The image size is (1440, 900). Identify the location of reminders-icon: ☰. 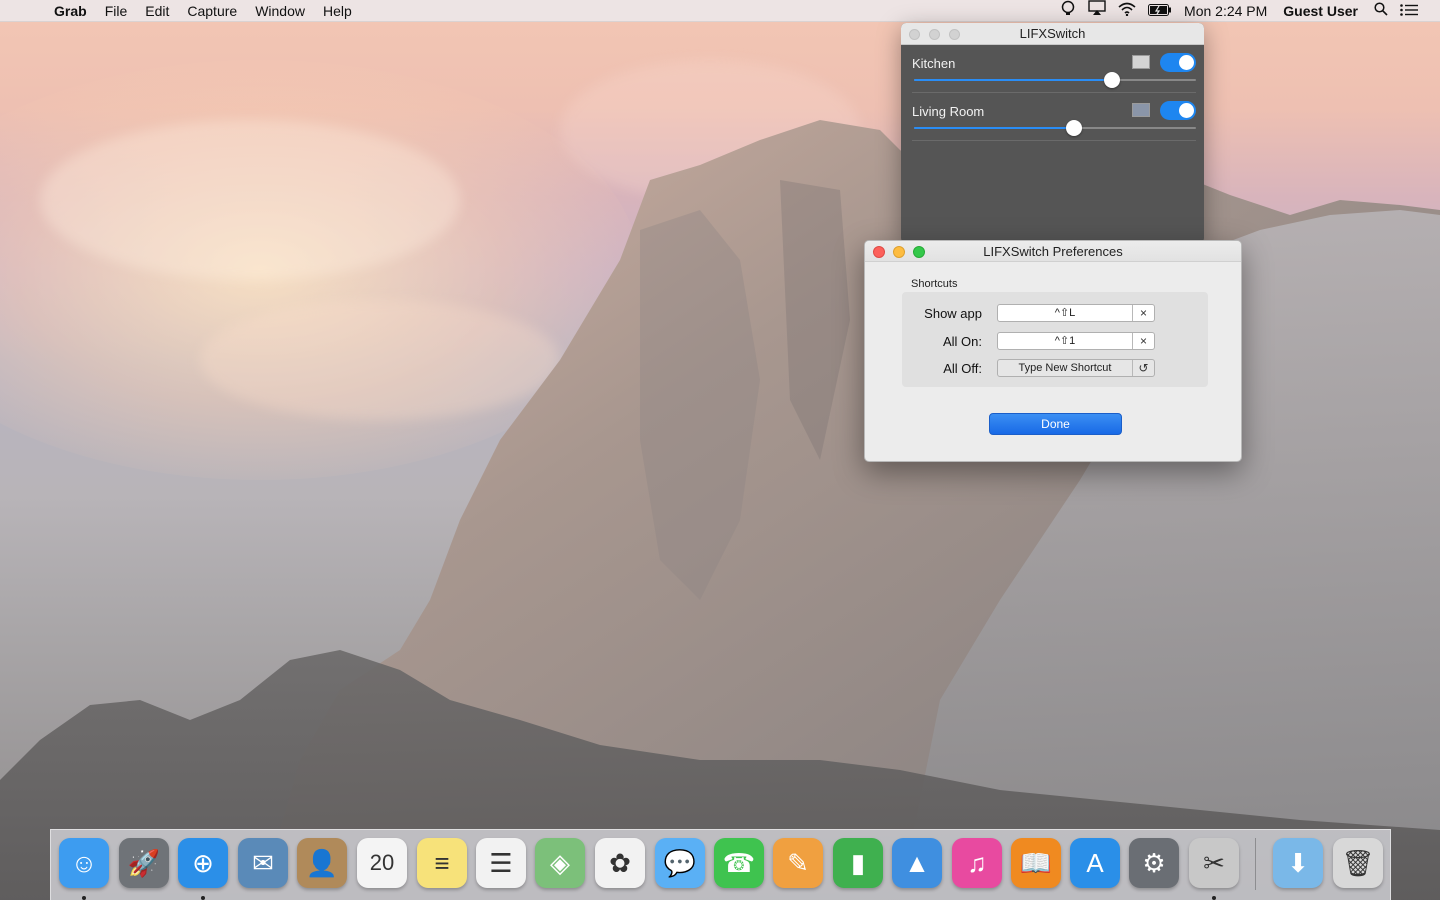
(501, 863).